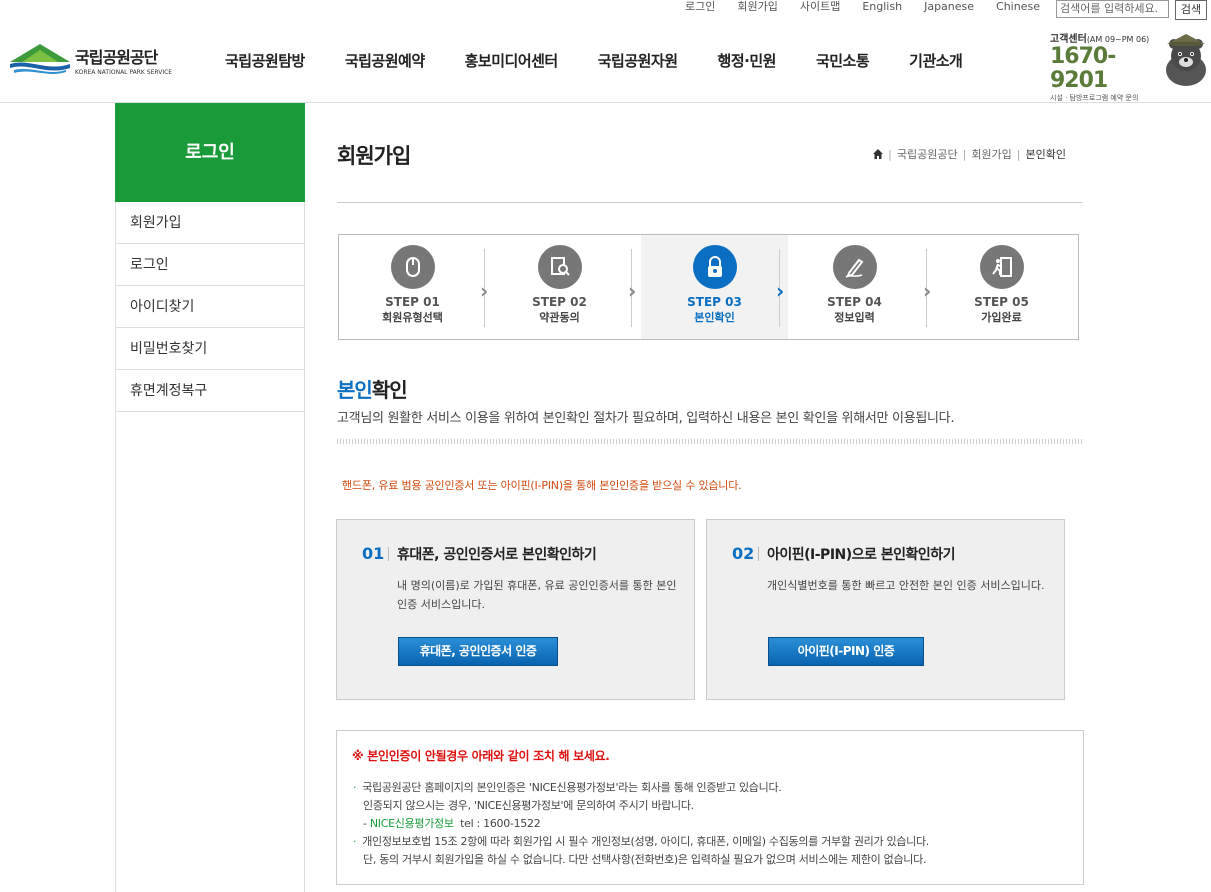  I want to click on page-title: 회원가입, so click(374, 156).